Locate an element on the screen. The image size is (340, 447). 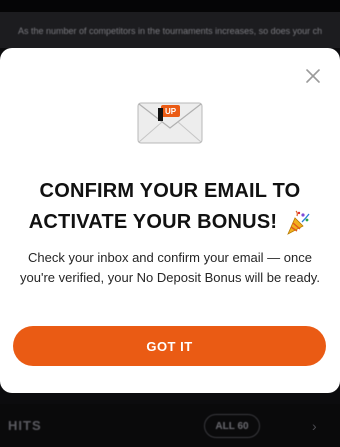
status-bar is located at coordinates (170, 6).